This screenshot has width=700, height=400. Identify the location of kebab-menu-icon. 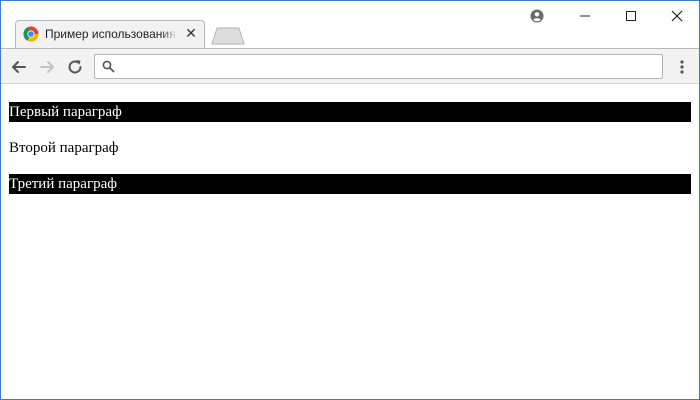
(682, 67).